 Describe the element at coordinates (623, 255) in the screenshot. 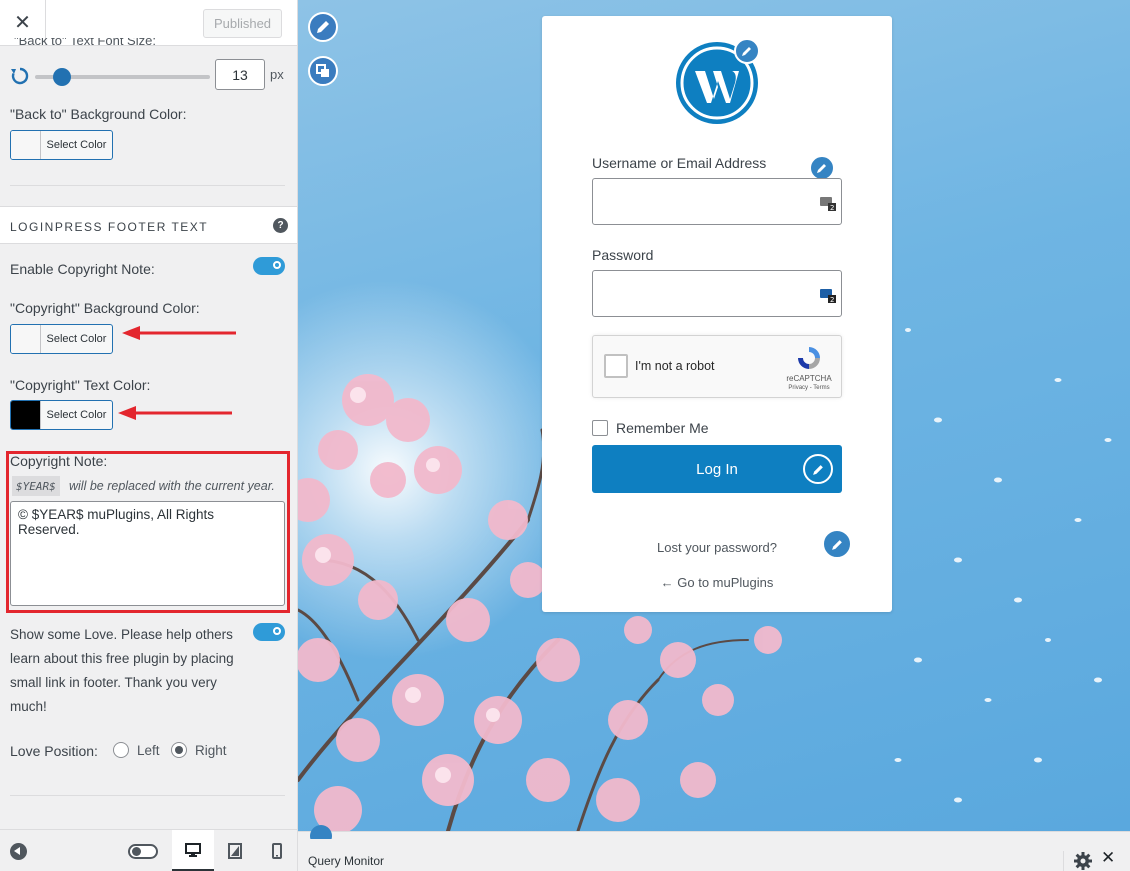

I see `password-label: Password` at that location.